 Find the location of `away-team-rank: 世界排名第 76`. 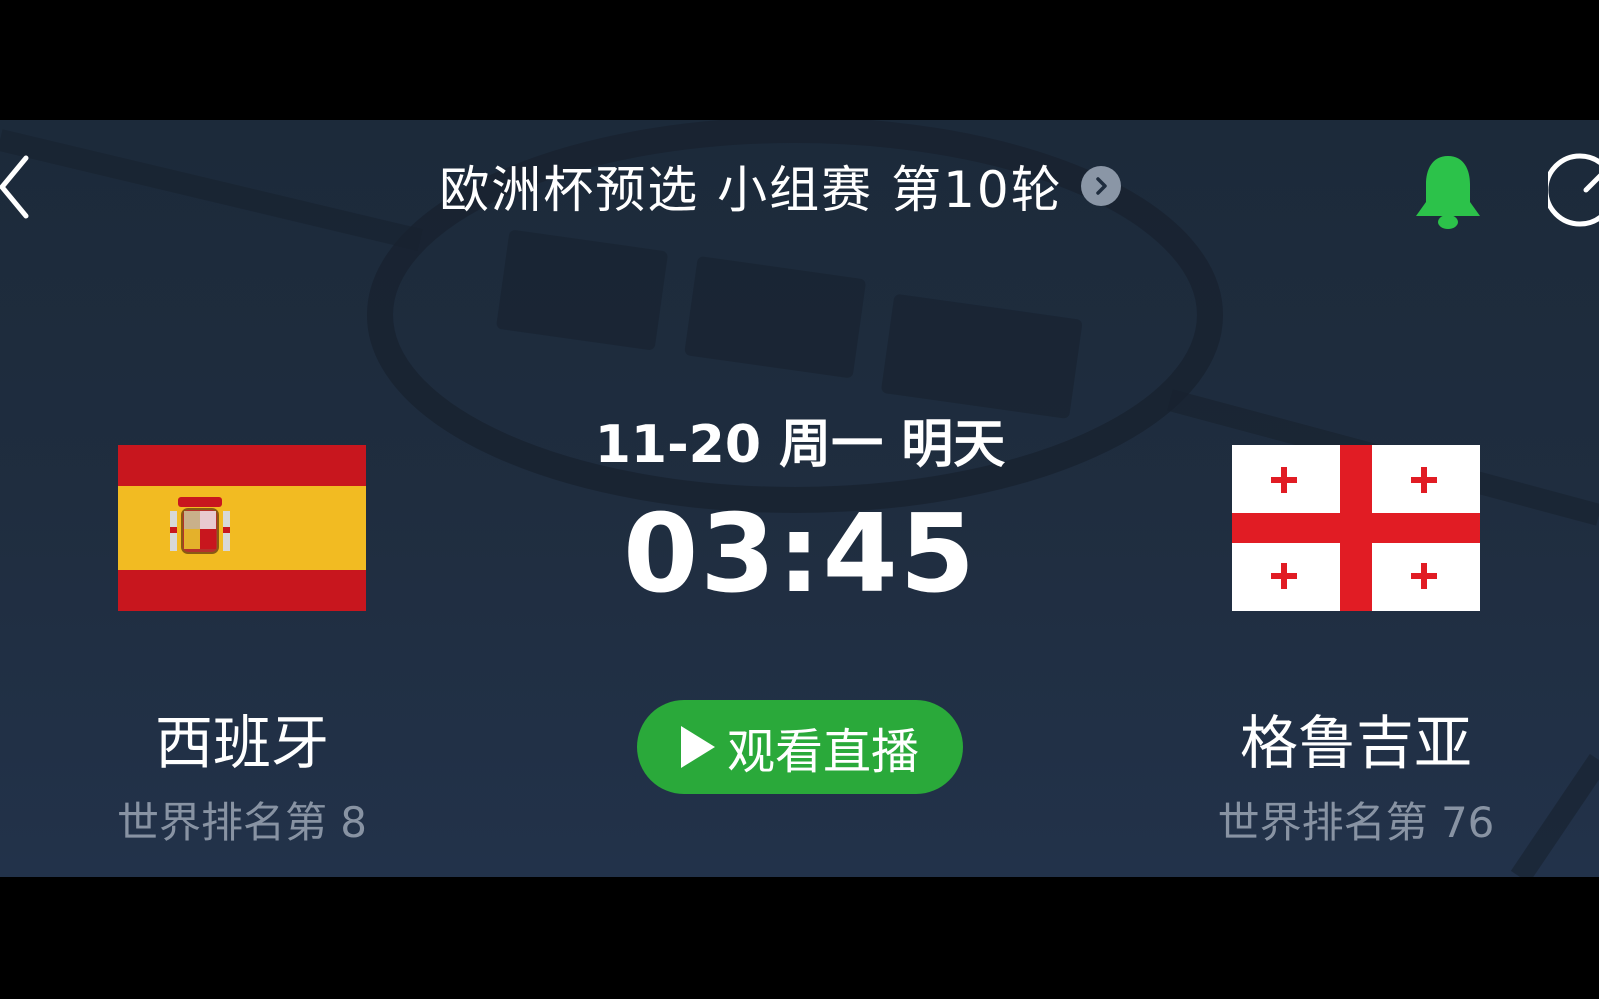

away-team-rank: 世界排名第 76 is located at coordinates (1356, 822).